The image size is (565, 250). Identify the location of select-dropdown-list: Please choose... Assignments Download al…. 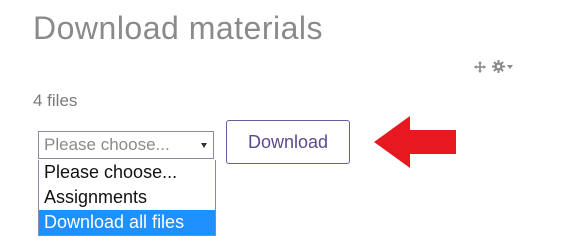
(127, 198).